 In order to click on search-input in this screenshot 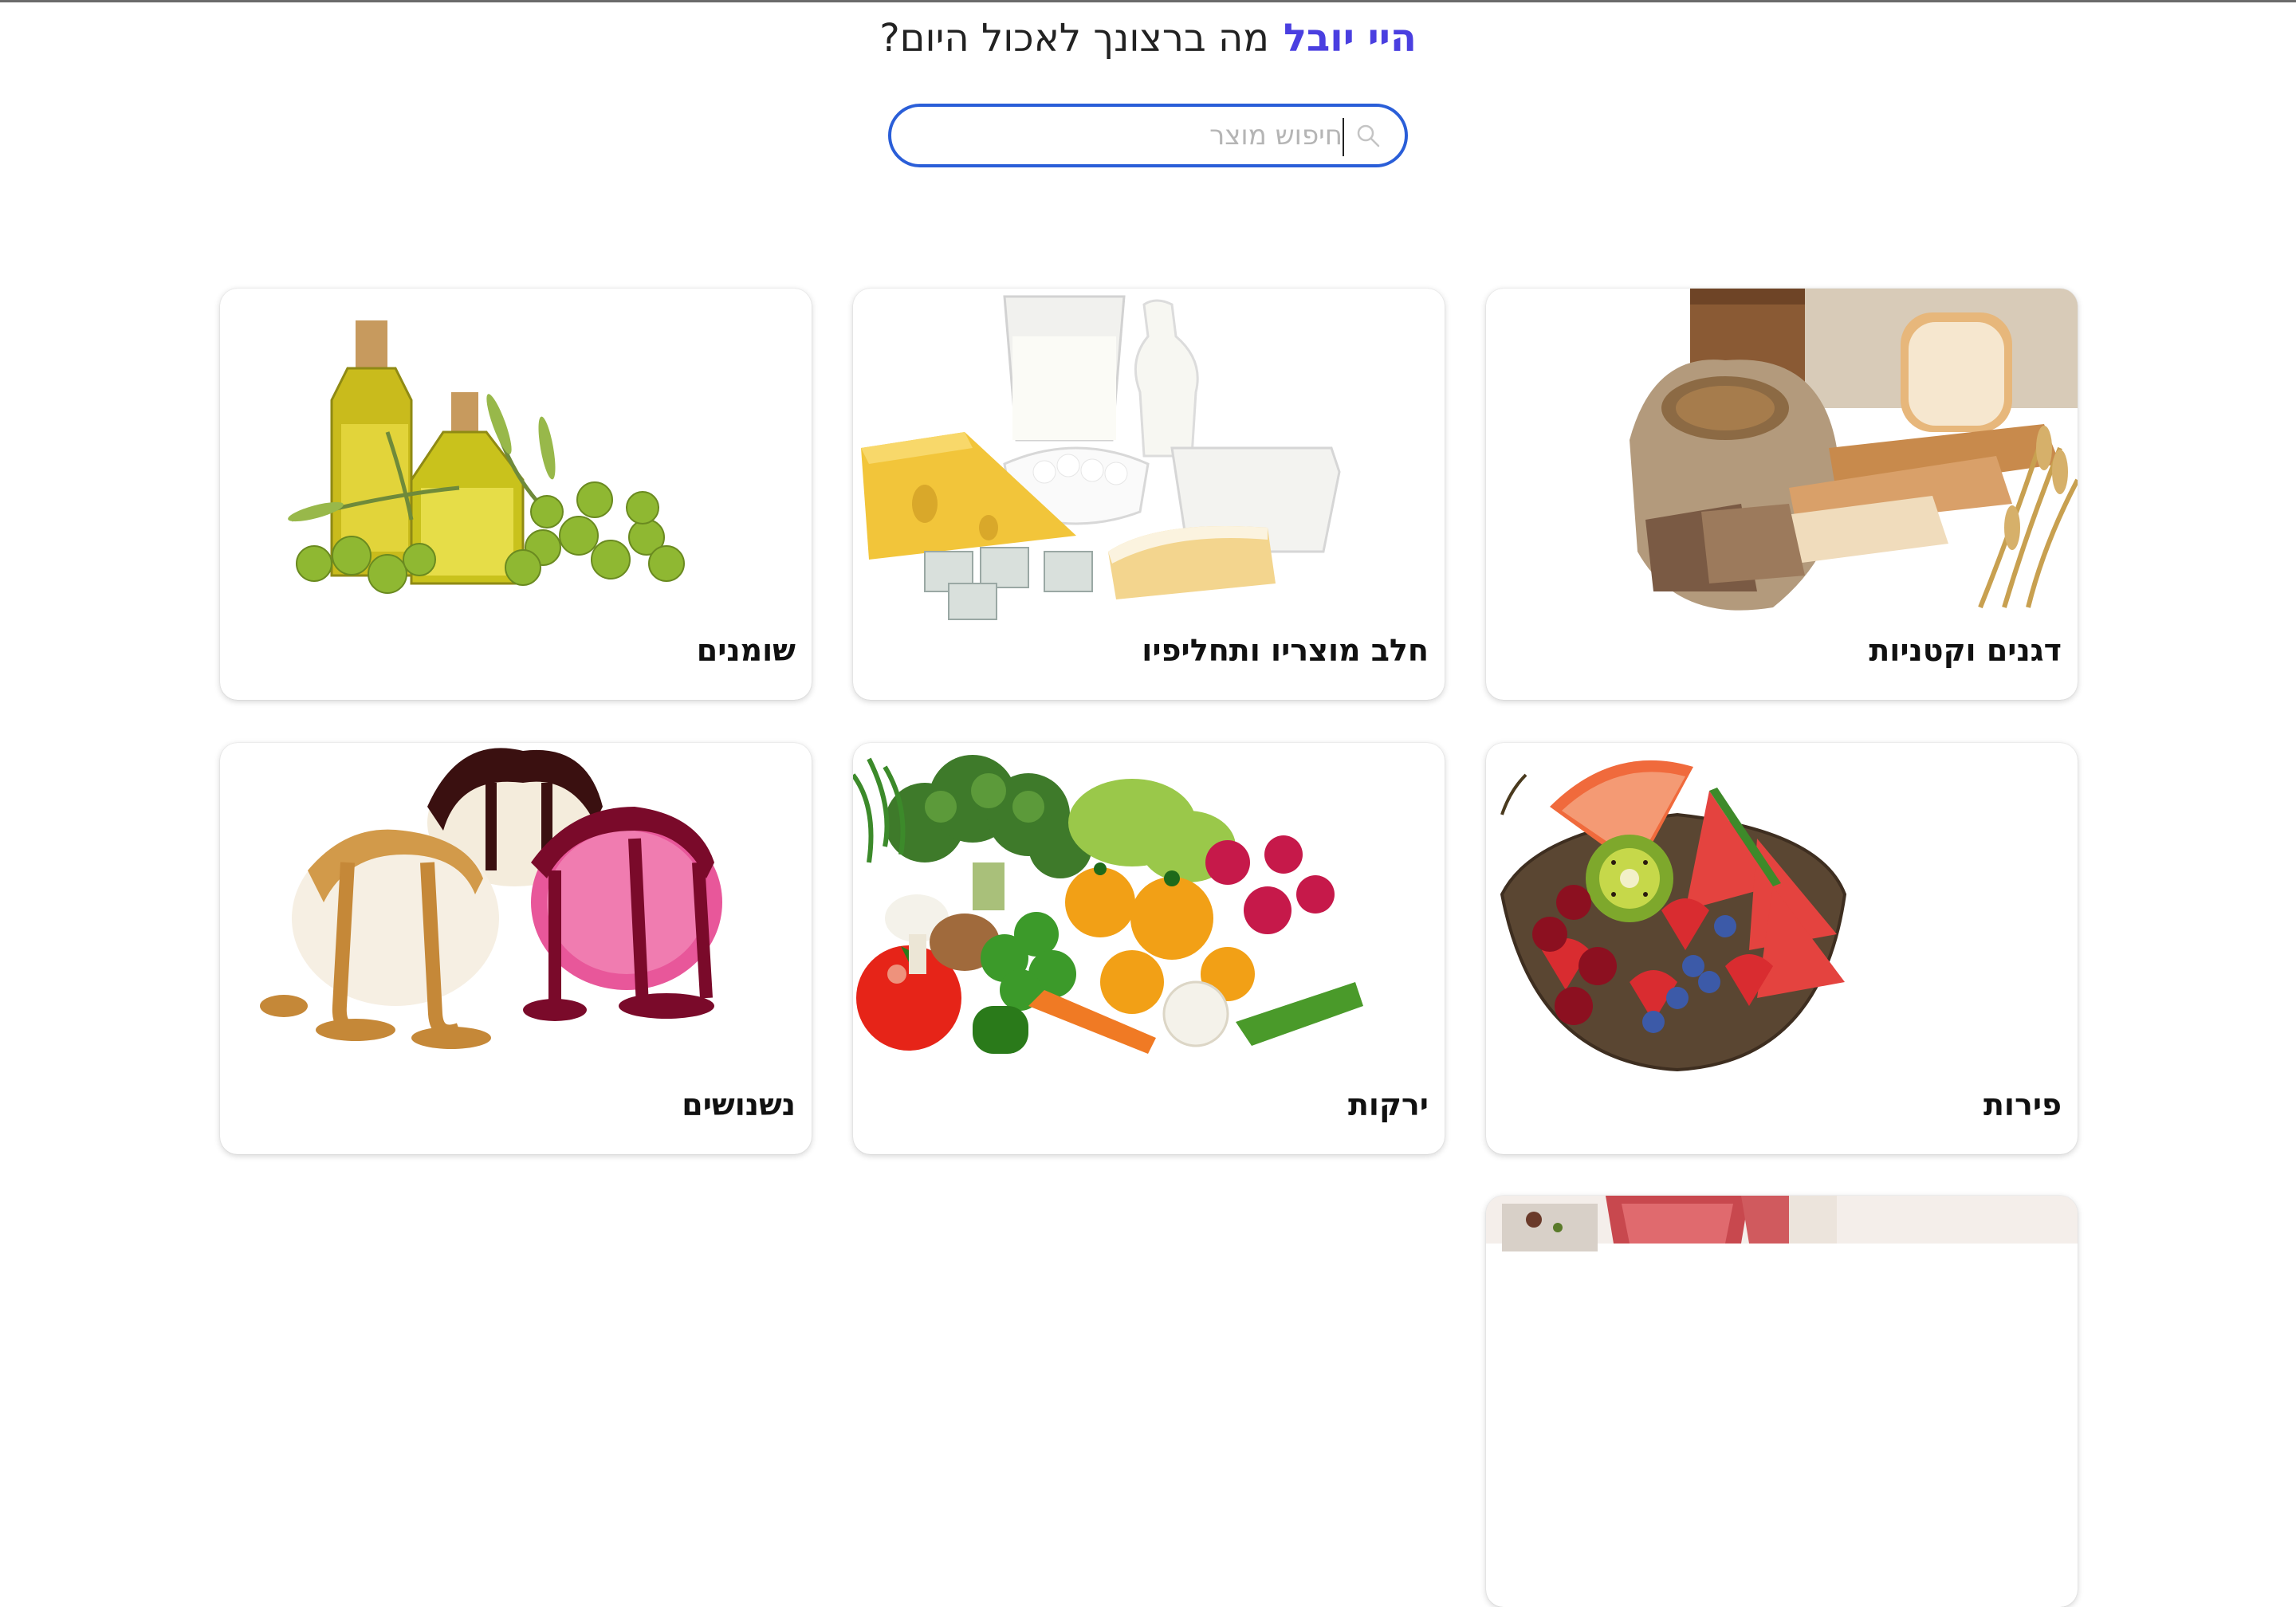, I will do `click(1135, 135)`.